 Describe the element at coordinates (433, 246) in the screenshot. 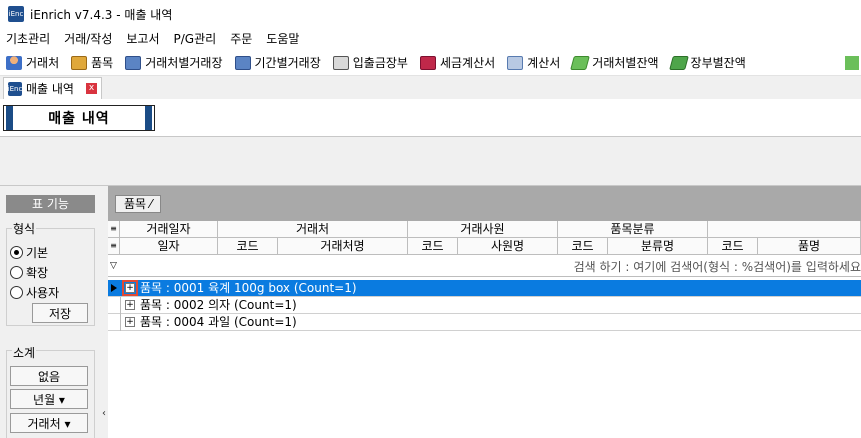

I see `header-salesperson-code: 코드` at that location.